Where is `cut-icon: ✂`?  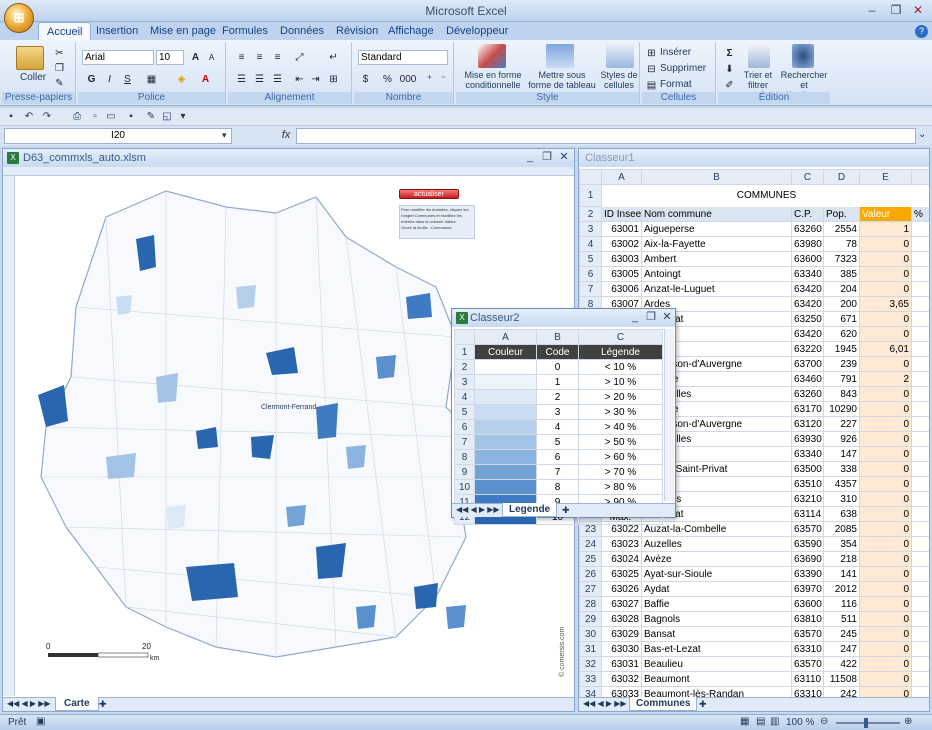
cut-icon: ✂ is located at coordinates (59, 53).